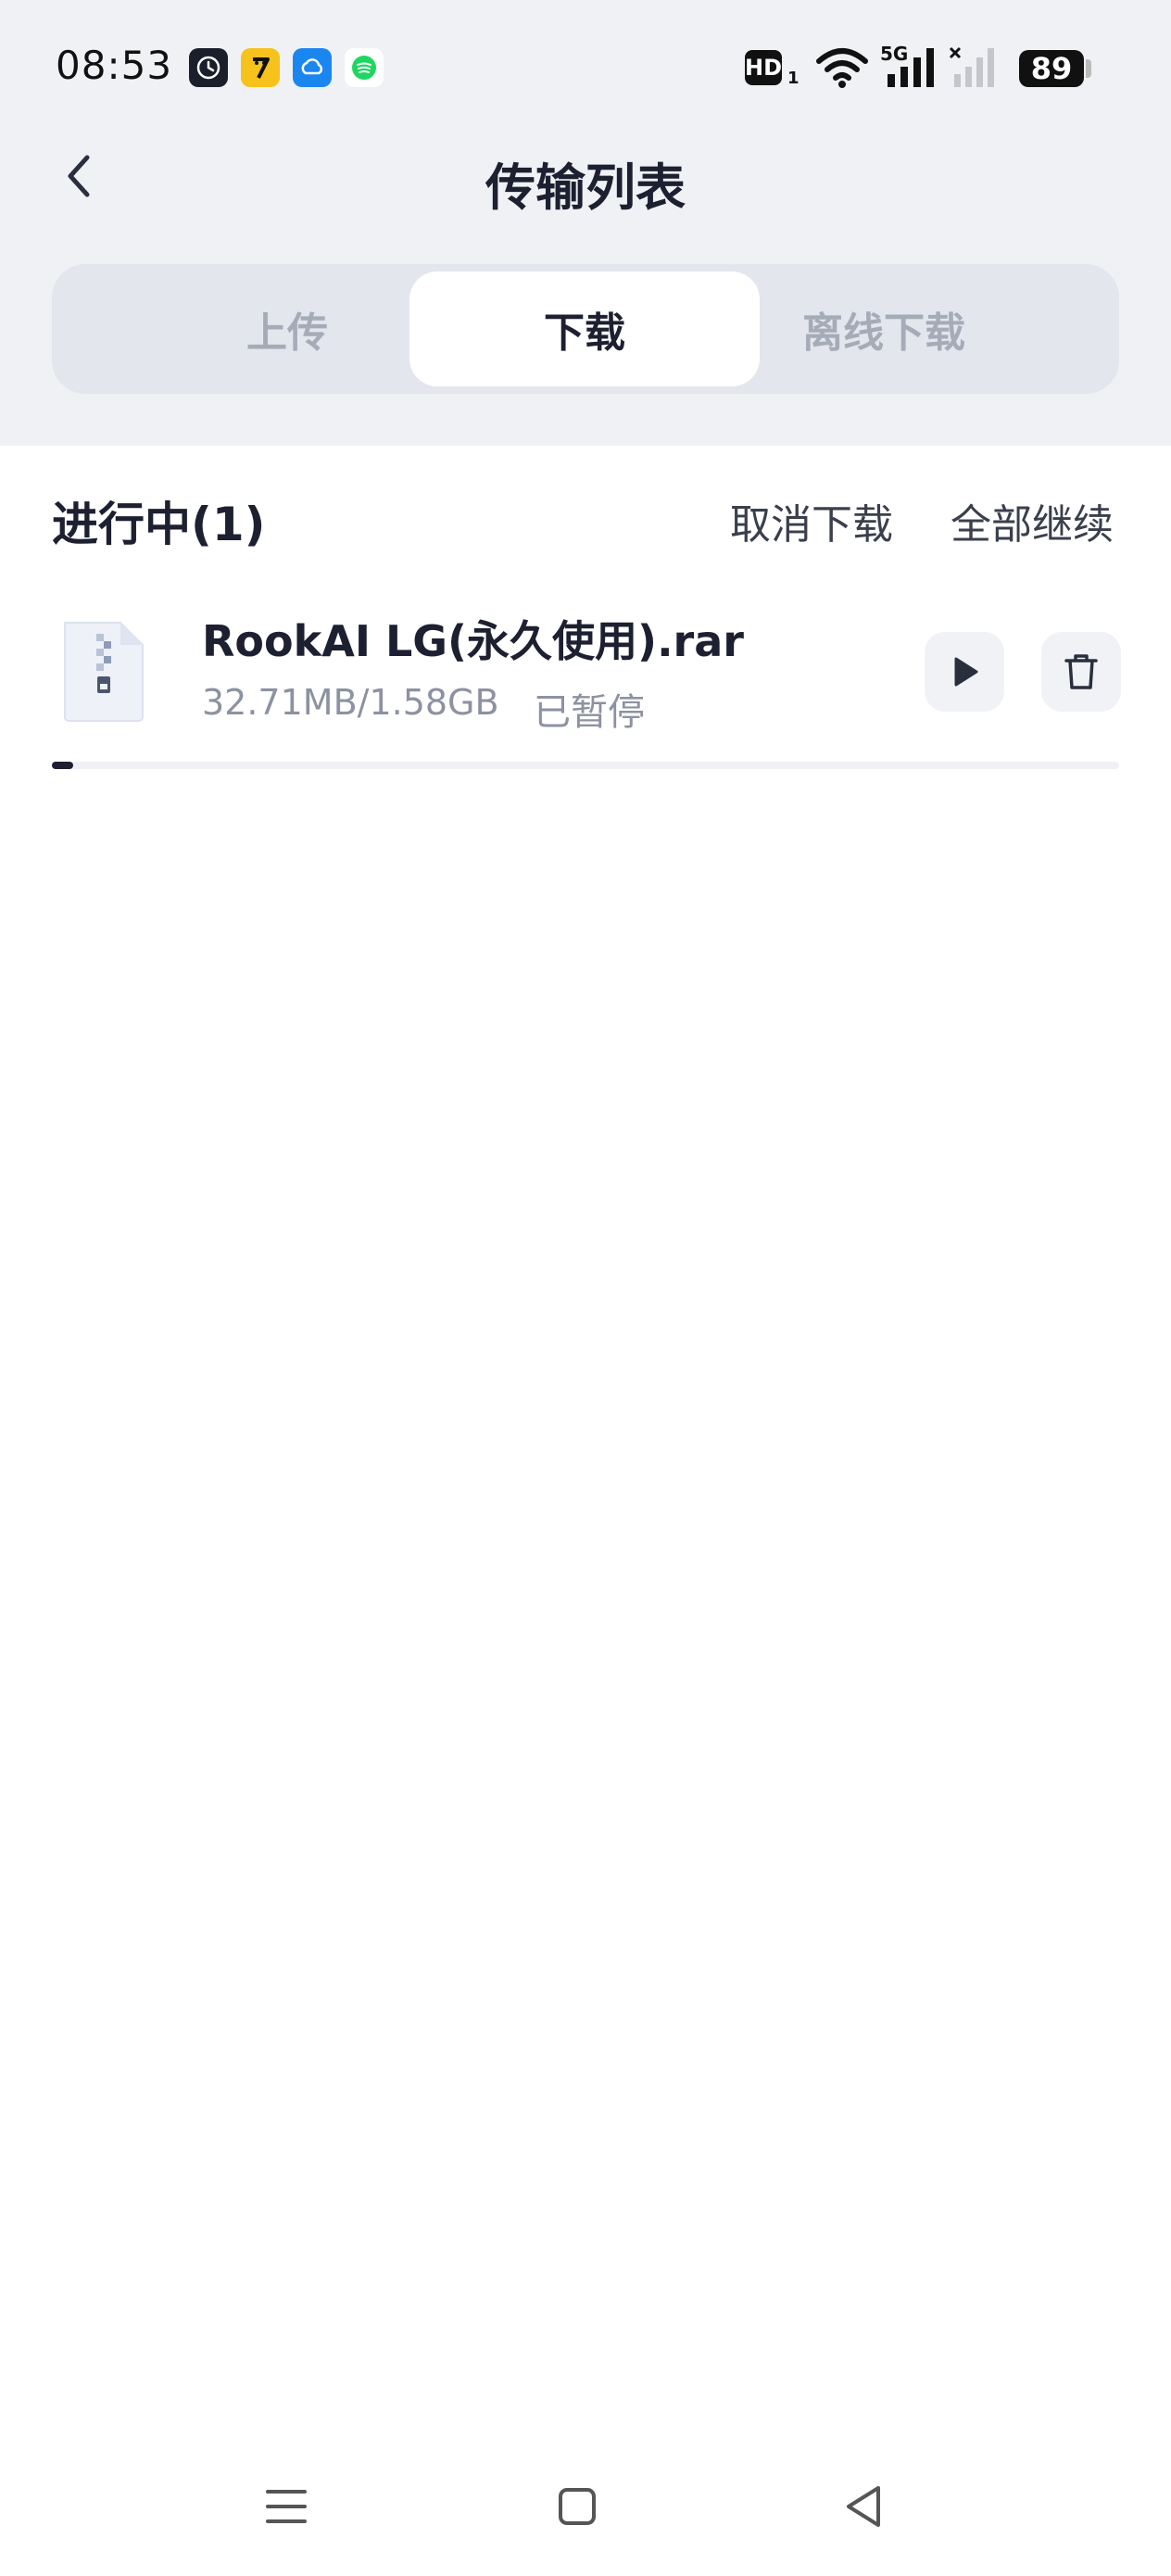 The image size is (1171, 2576). Describe the element at coordinates (351, 702) in the screenshot. I see `file-size: 32.71MB/1.58GB` at that location.